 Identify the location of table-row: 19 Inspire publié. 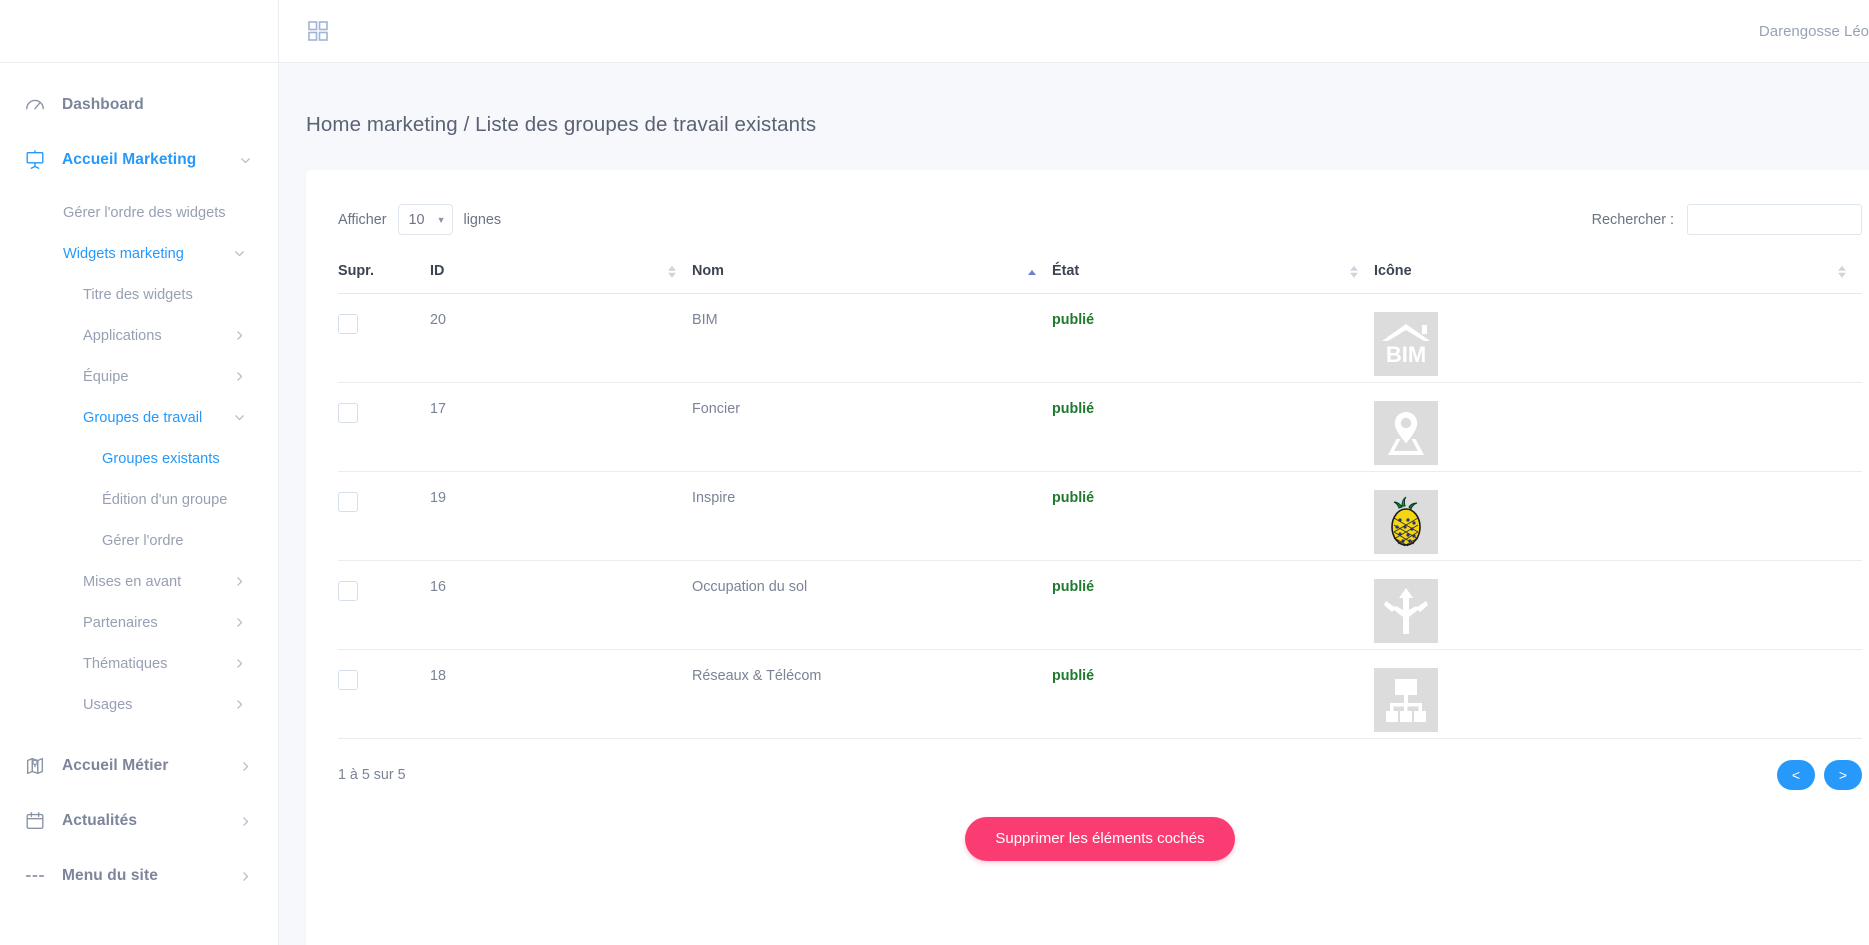
(1100, 516).